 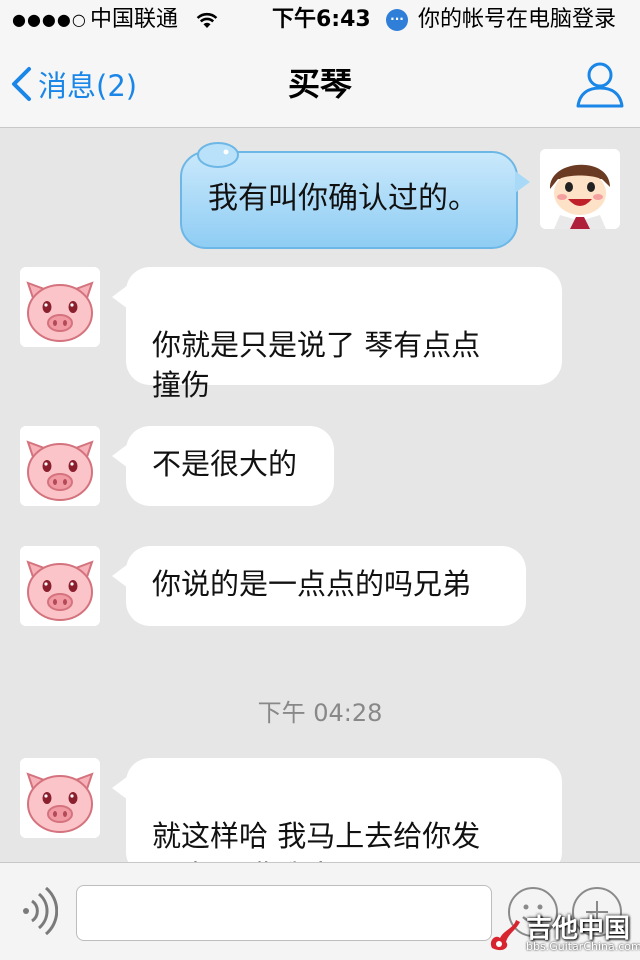 What do you see at coordinates (316, 365) in the screenshot?
I see `message-text: 你就是只是说了 琴有点点 撞伤` at bounding box center [316, 365].